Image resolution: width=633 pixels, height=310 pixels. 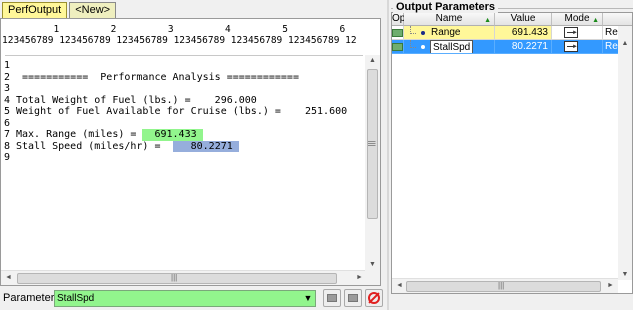 I want to click on code-line: 8 Stall Speed (miles/hr) = 80.2271, so click(x=184, y=146).